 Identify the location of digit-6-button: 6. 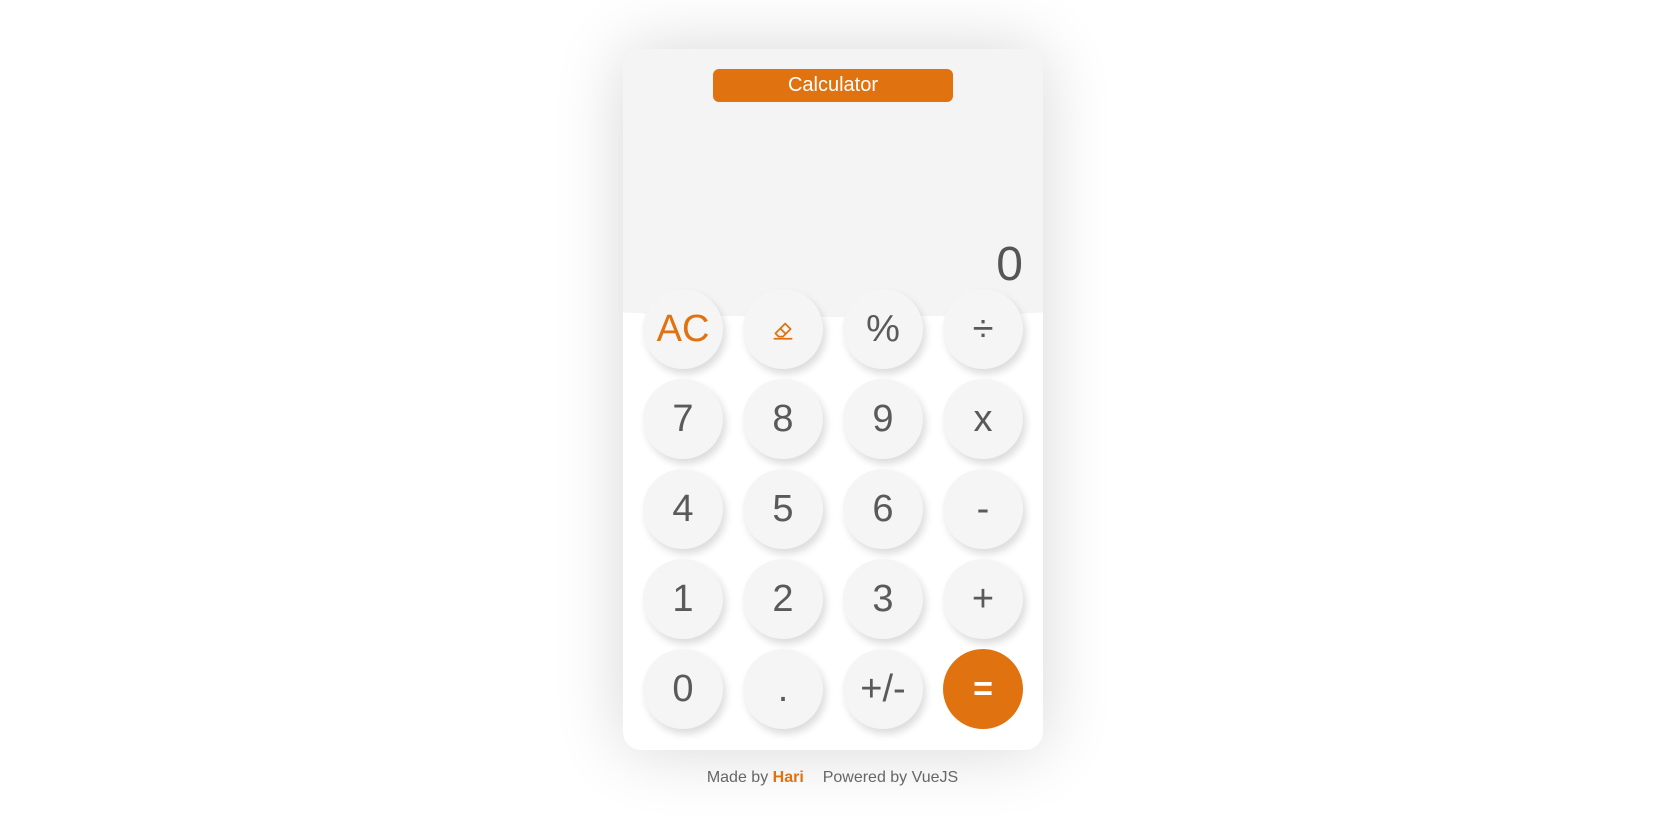
(883, 509).